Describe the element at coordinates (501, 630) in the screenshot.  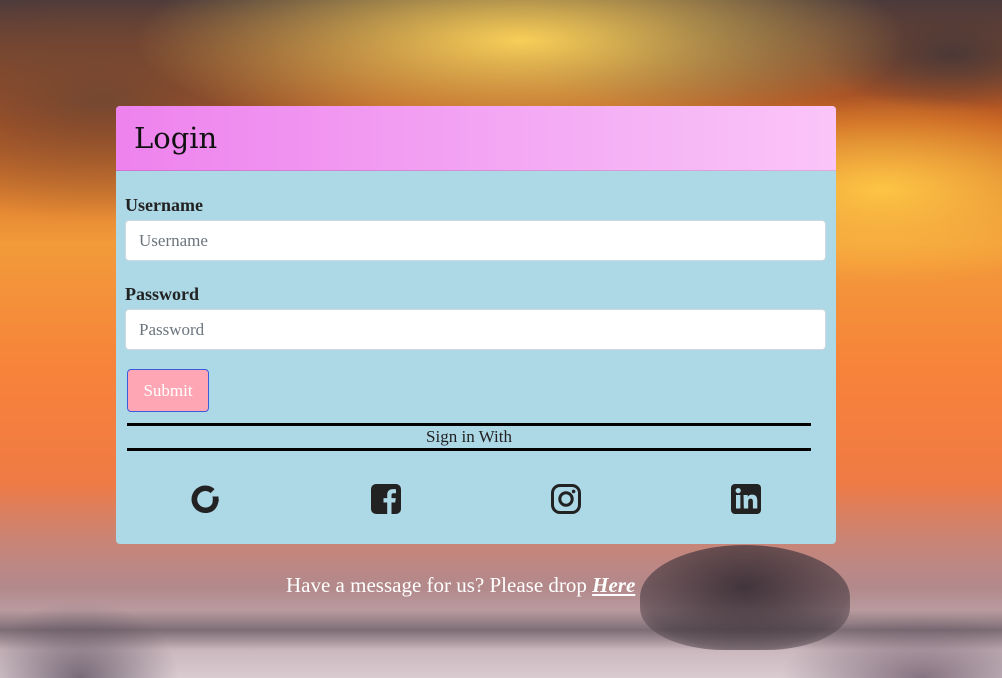
I see `background-treeline` at that location.